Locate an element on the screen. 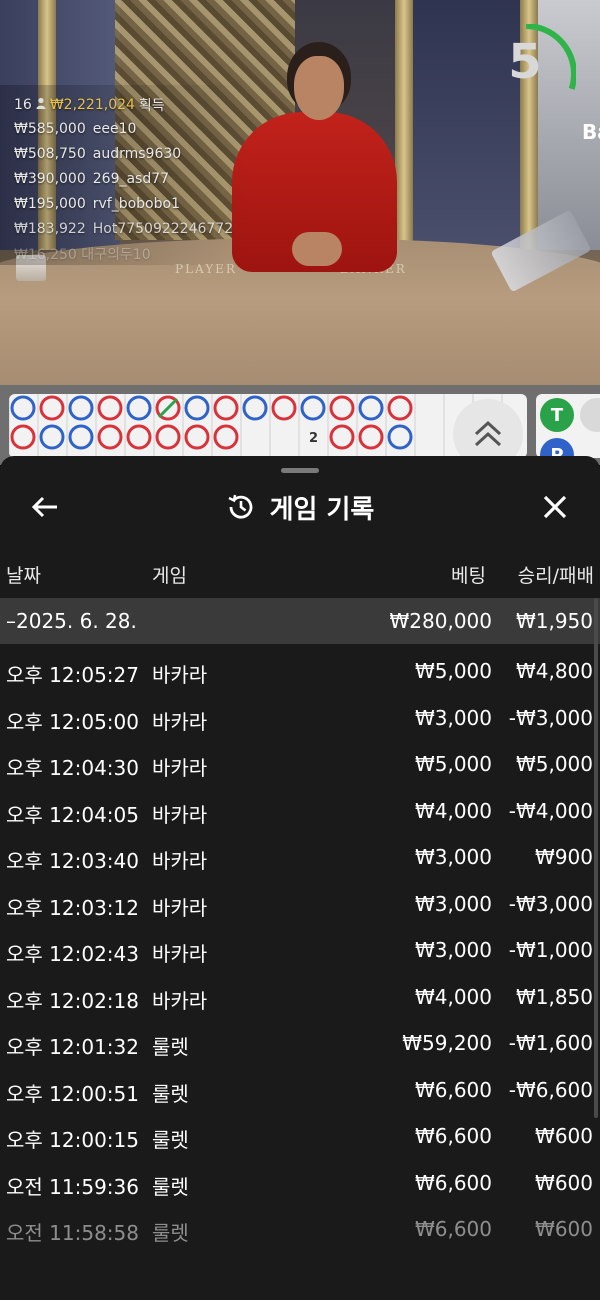  column-header-date: 날짜 is located at coordinates (23, 574).